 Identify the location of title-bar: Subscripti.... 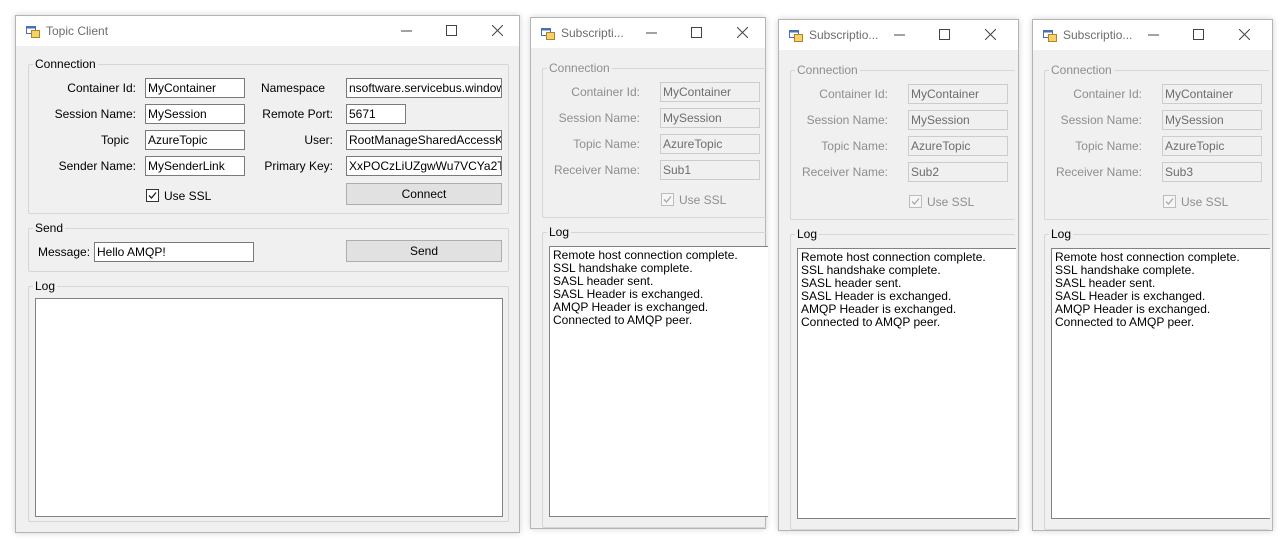
(648, 33).